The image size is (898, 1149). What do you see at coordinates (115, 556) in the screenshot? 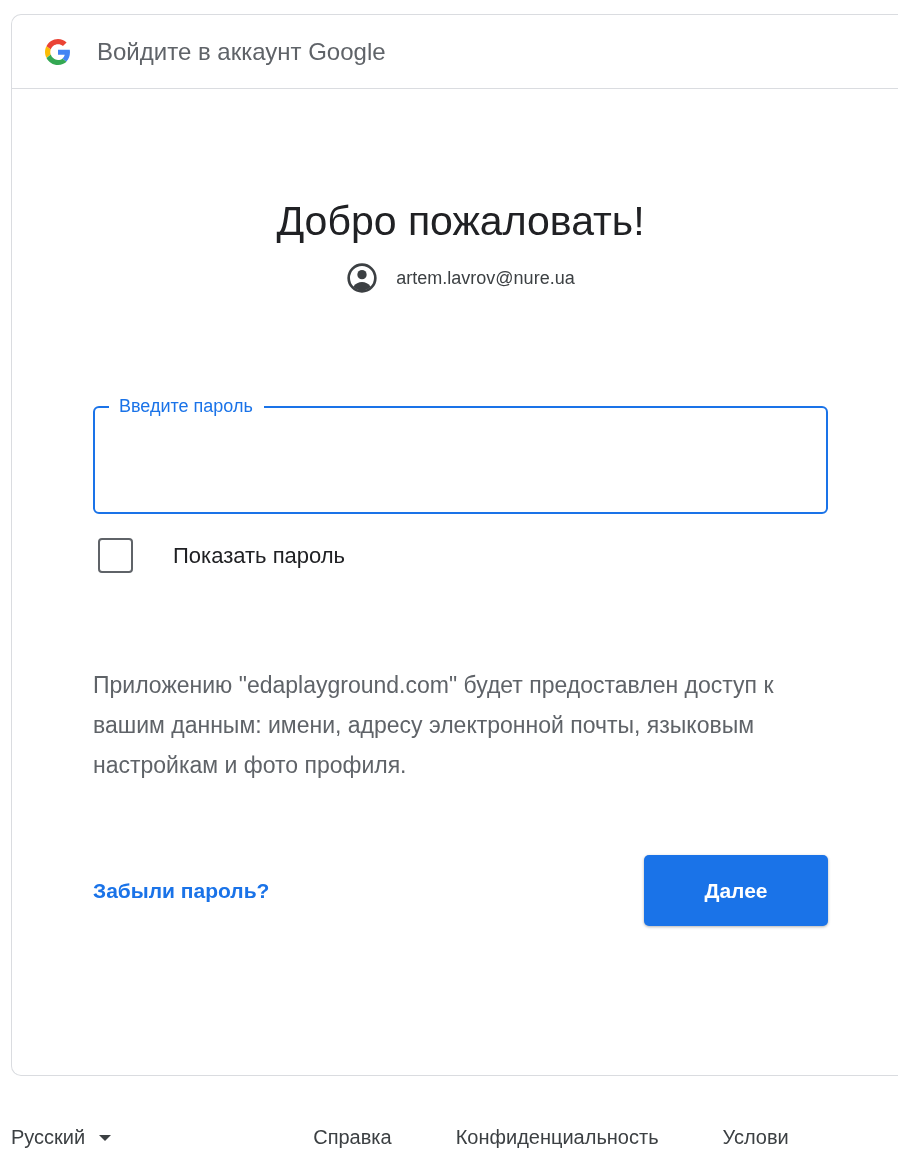
I see `show-password-checkbox` at bounding box center [115, 556].